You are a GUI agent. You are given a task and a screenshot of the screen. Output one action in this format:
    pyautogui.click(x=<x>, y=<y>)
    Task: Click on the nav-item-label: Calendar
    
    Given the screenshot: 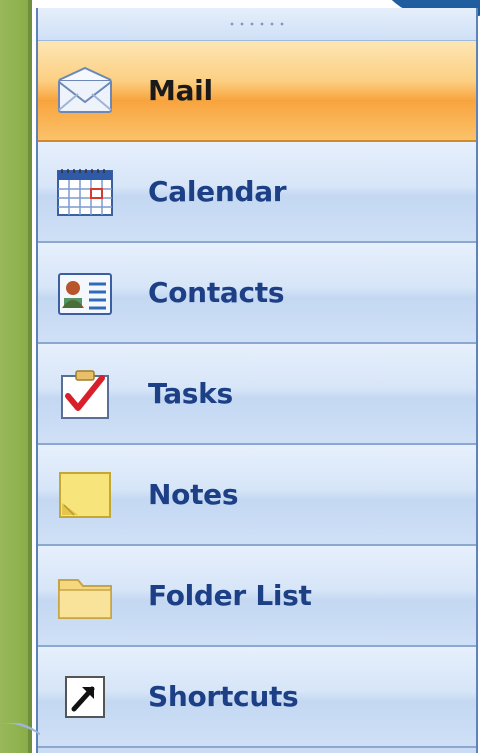 What is the action you would take?
    pyautogui.click(x=217, y=191)
    